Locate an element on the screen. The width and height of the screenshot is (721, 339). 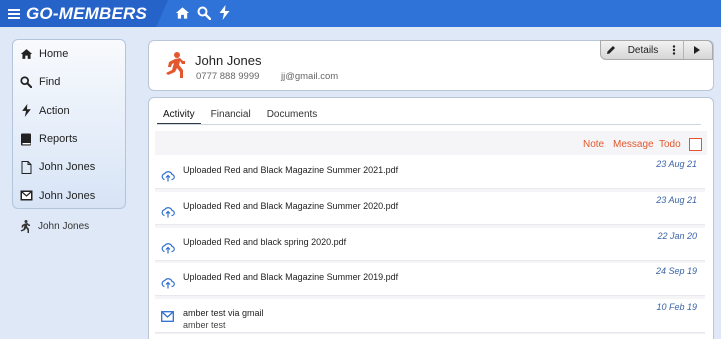
details-button: Details is located at coordinates (643, 50).